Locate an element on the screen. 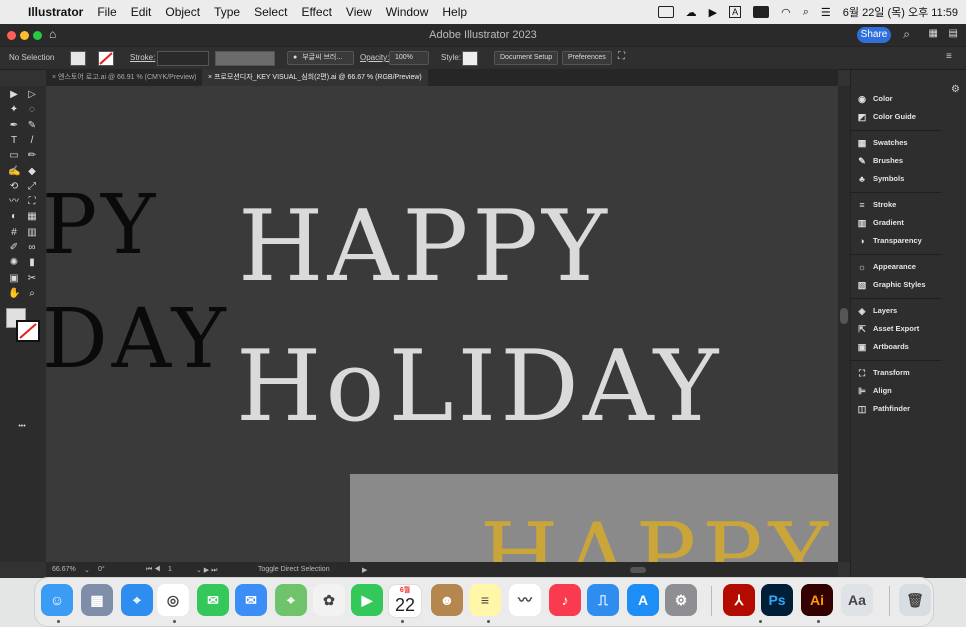  panel-menu-icon: ≡ is located at coordinates (949, 56).